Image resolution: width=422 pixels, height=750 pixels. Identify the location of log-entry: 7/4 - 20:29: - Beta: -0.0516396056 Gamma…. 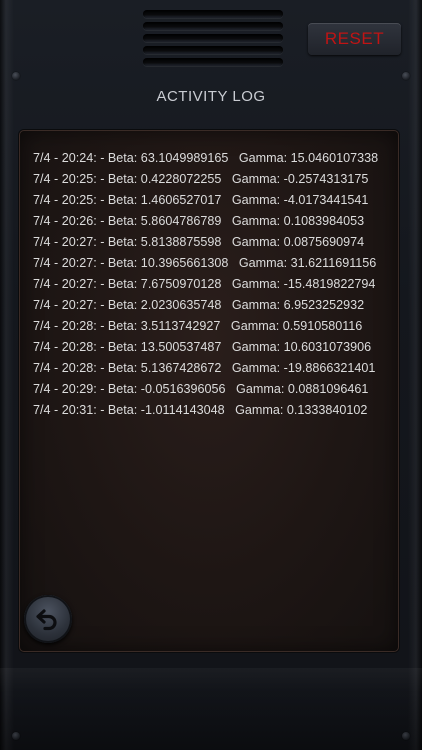
(201, 389).